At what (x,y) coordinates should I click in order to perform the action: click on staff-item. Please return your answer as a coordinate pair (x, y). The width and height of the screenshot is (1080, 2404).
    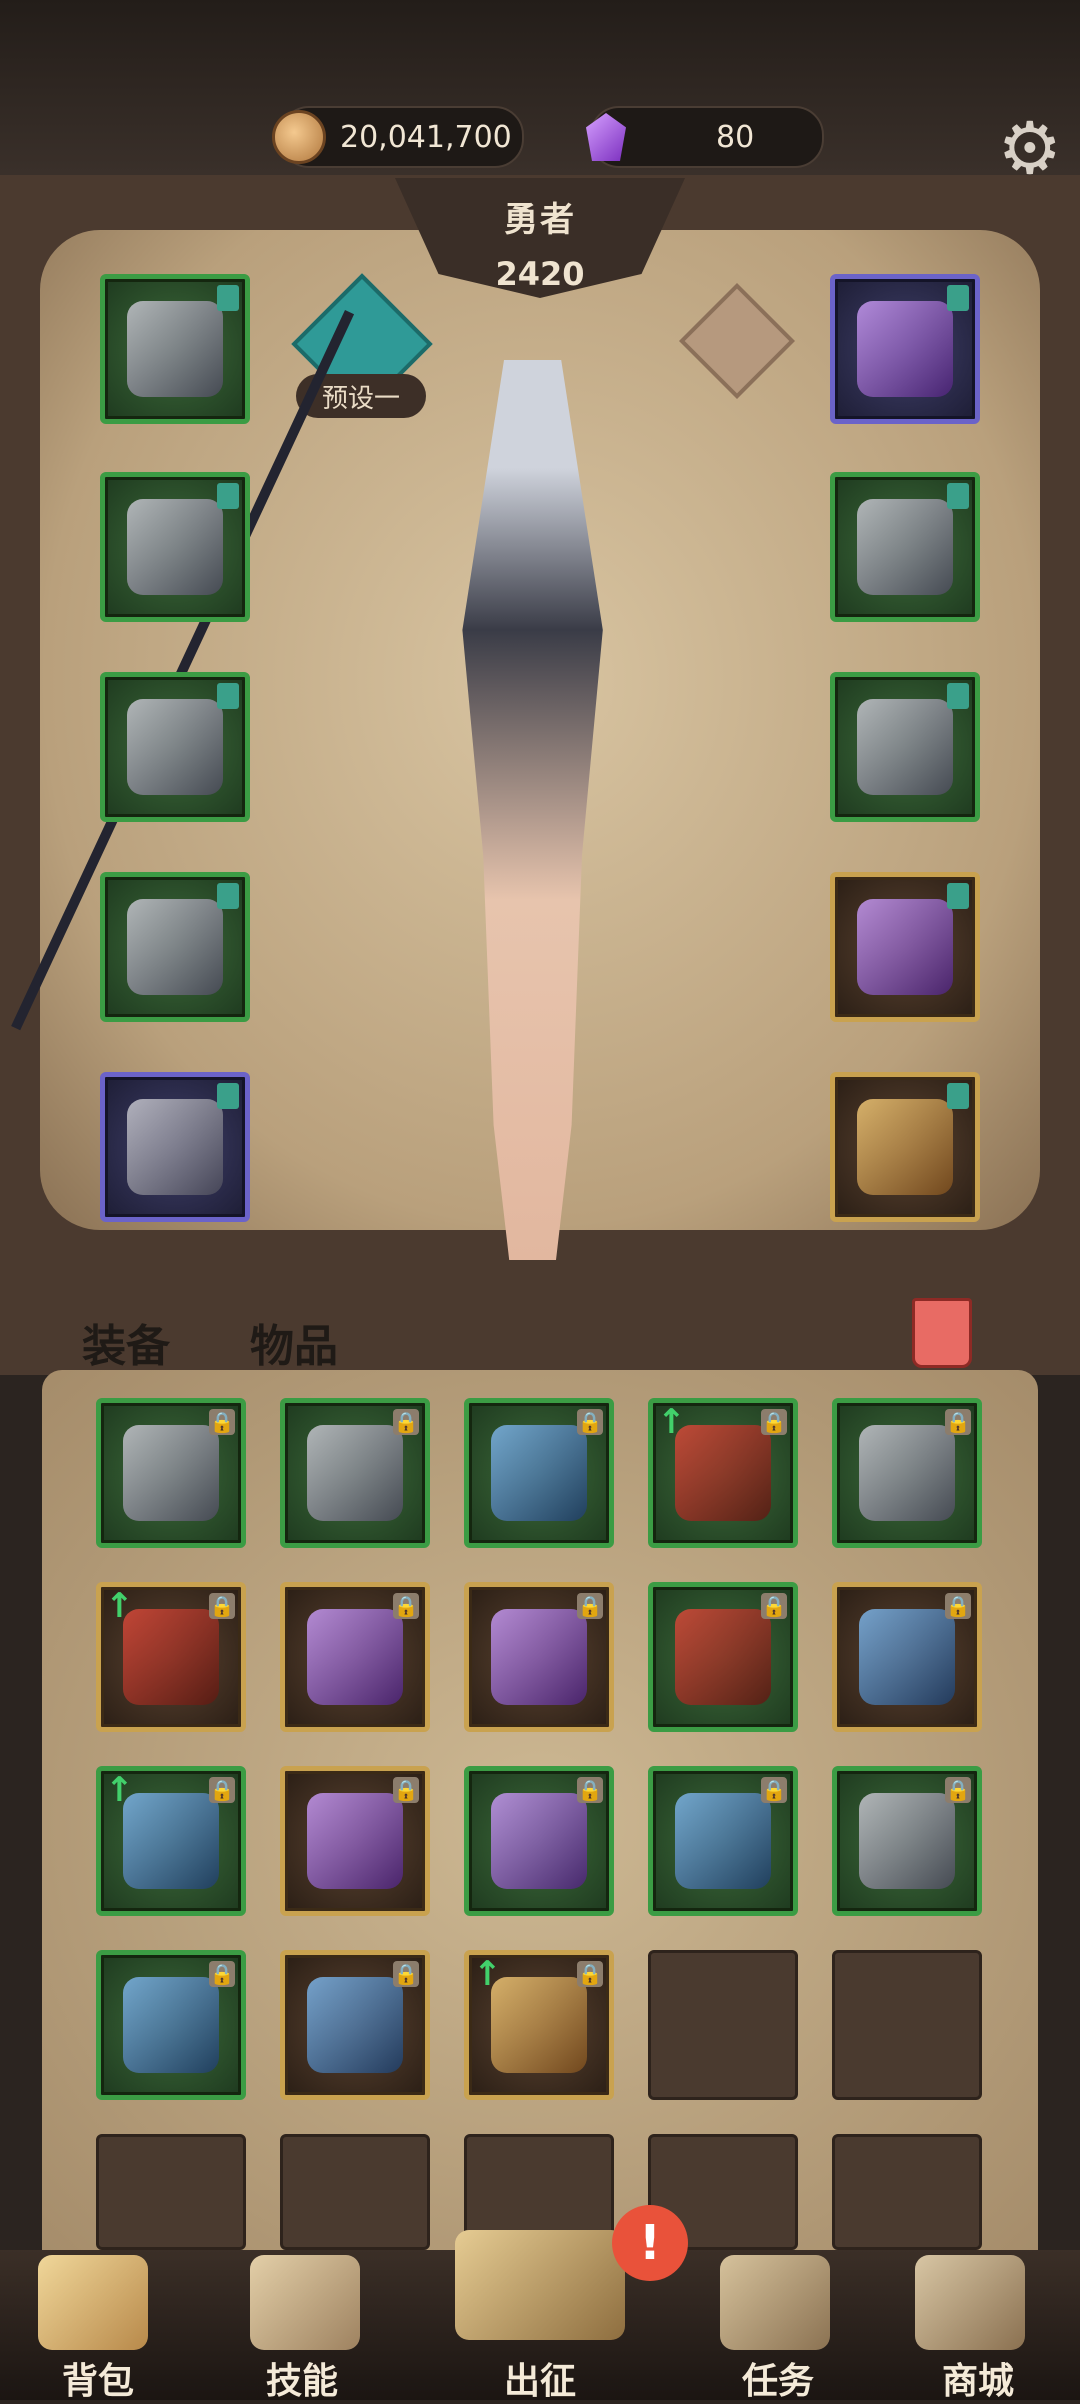
    Looking at the image, I should click on (905, 947).